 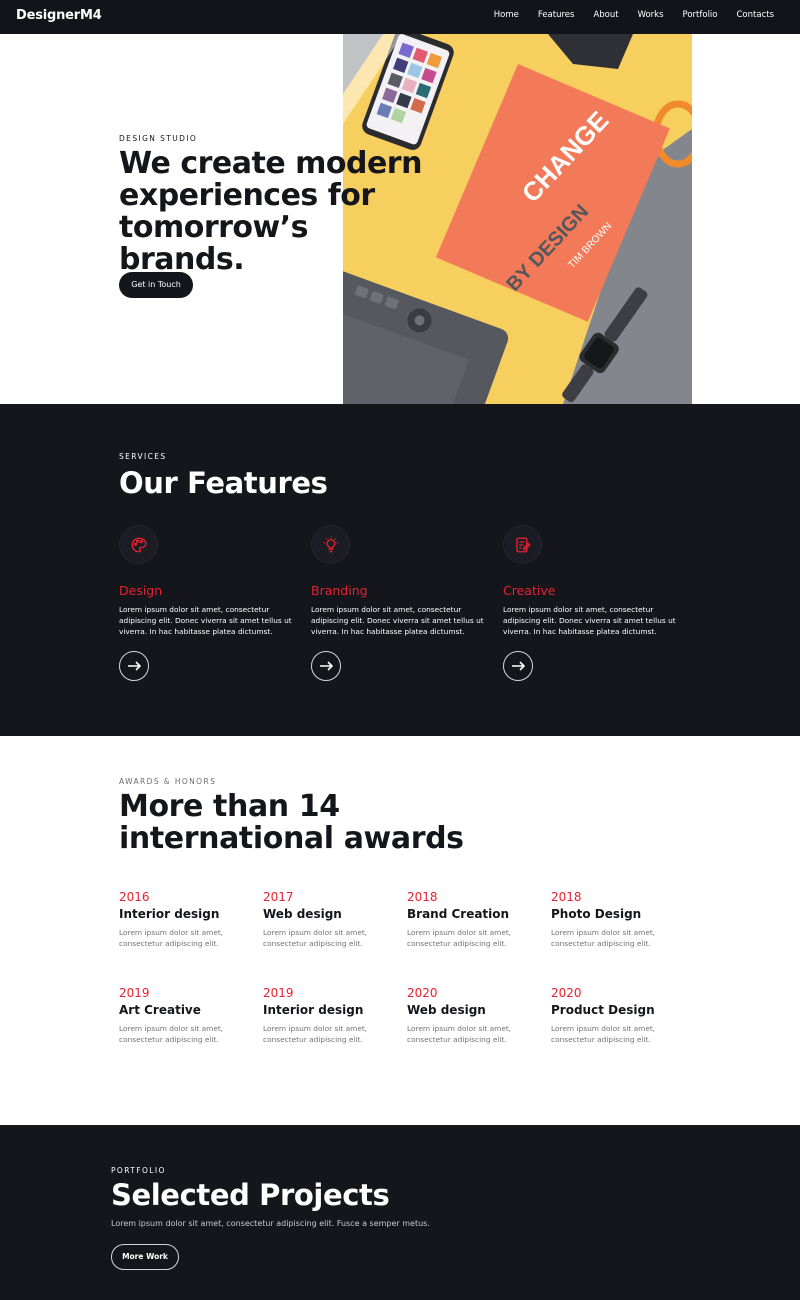 I want to click on awards-title: More than 14 international awards, so click(x=291, y=822).